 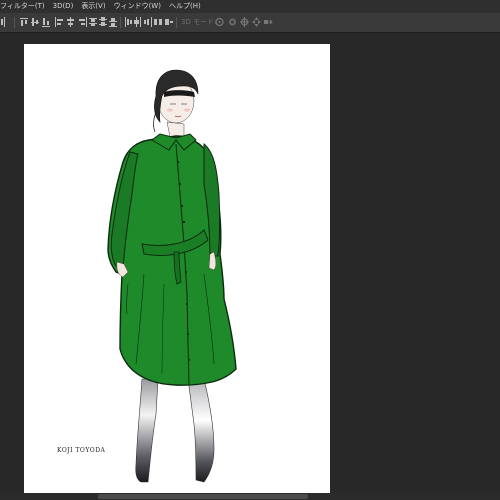 I want to click on scrollbar-thumb, so click(x=203, y=496).